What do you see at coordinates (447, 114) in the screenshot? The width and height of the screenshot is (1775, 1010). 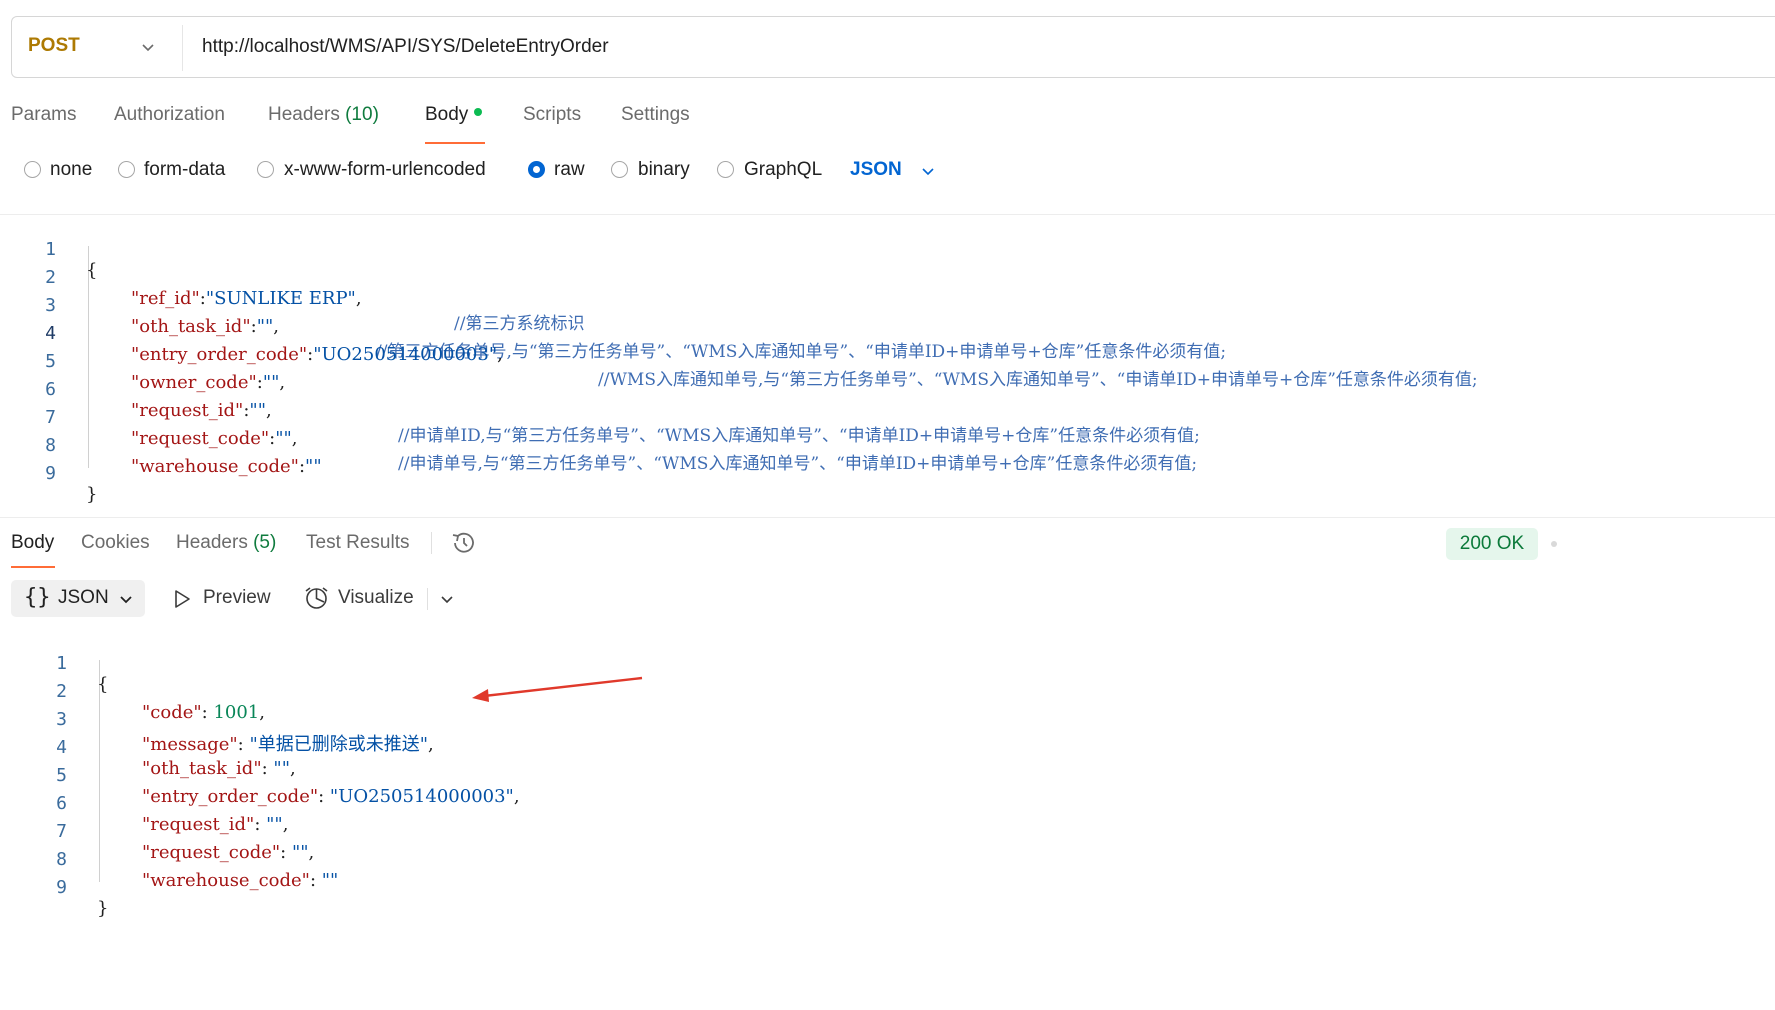 I see `tab-body-label: Body` at bounding box center [447, 114].